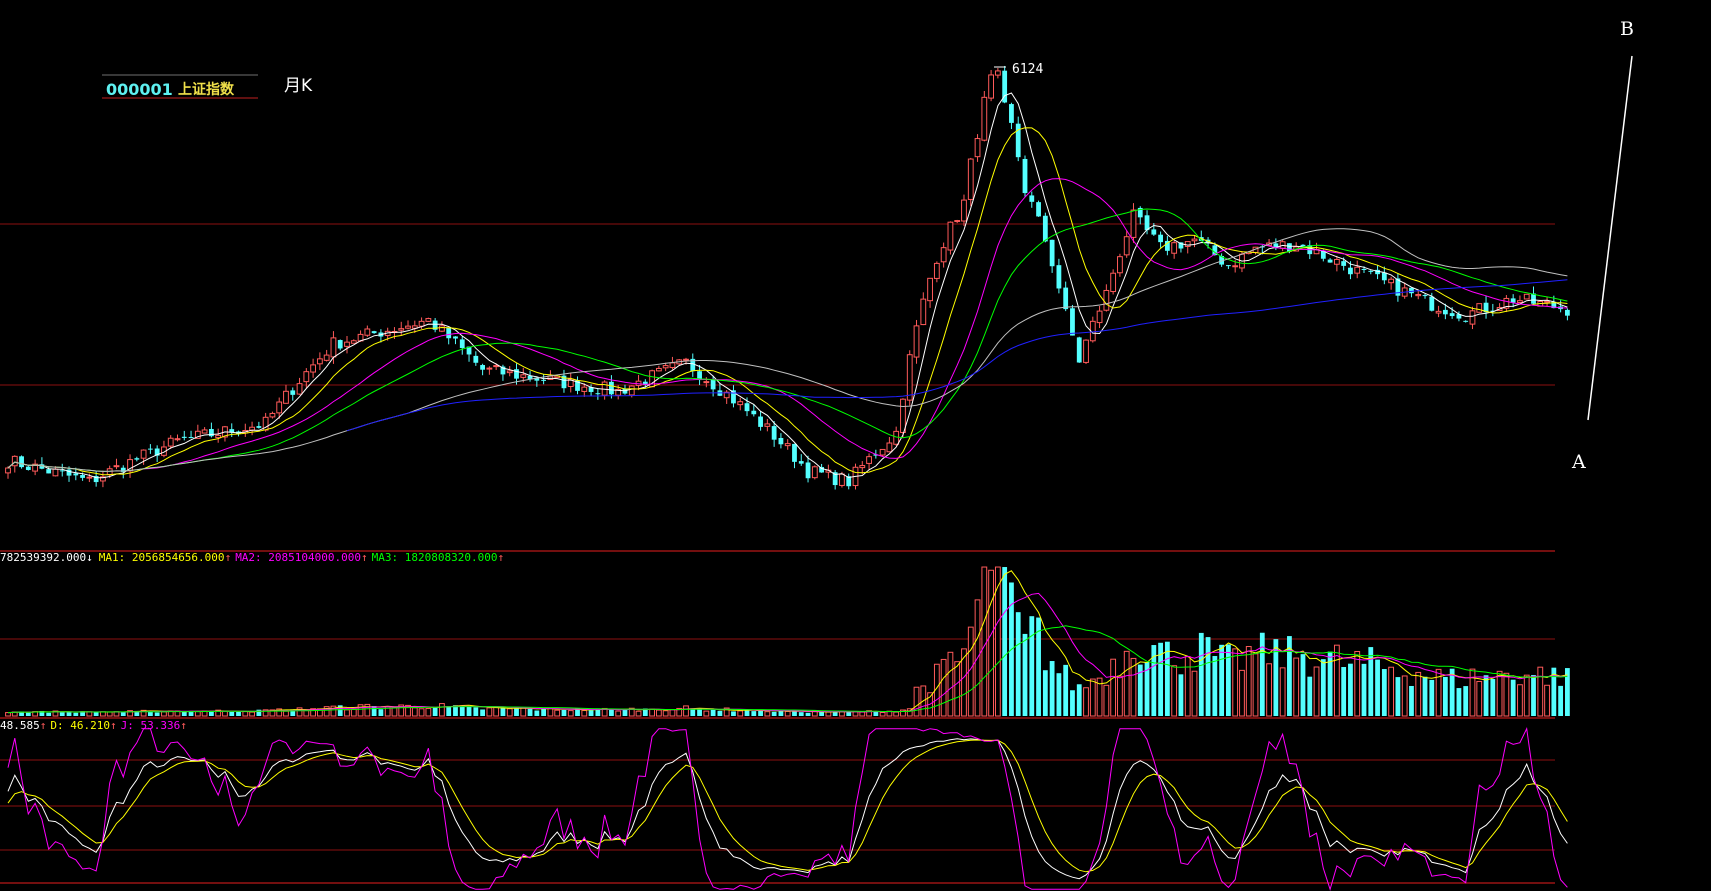  Describe the element at coordinates (787, 642) in the screenshot. I see `volume-ma5-line` at that location.